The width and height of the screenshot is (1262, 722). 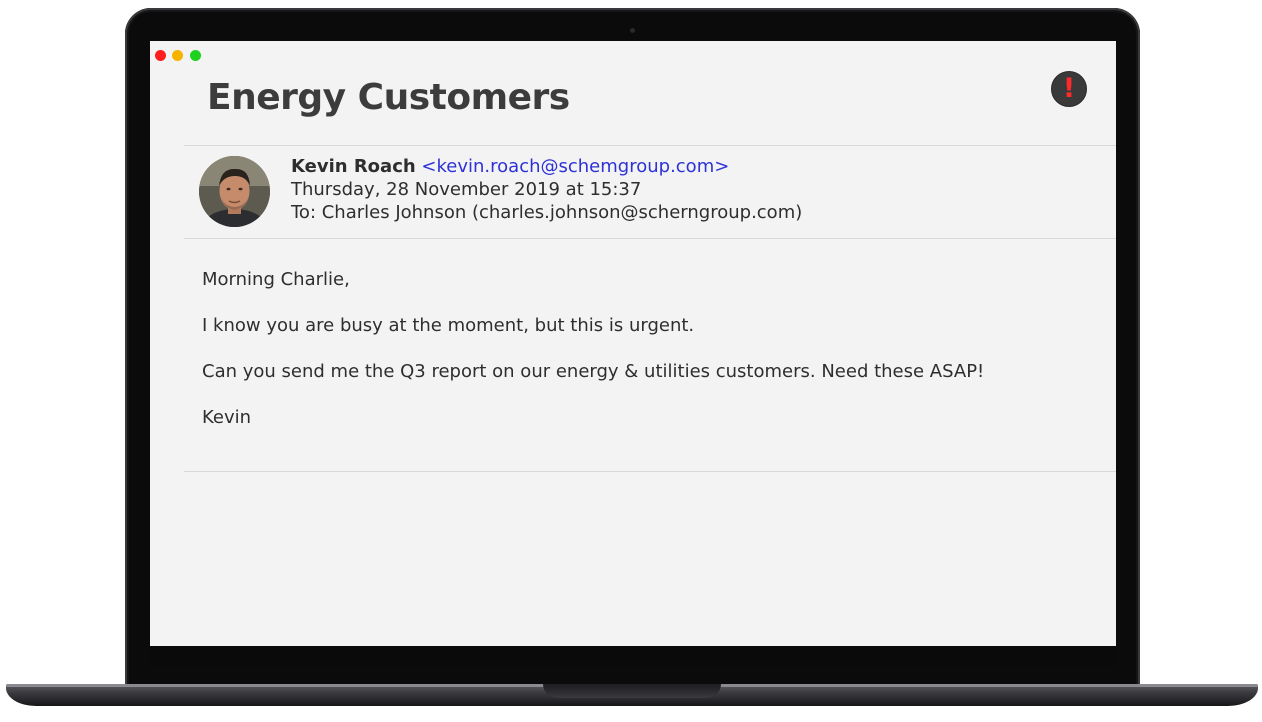 What do you see at coordinates (650, 238) in the screenshot?
I see `body-divider` at bounding box center [650, 238].